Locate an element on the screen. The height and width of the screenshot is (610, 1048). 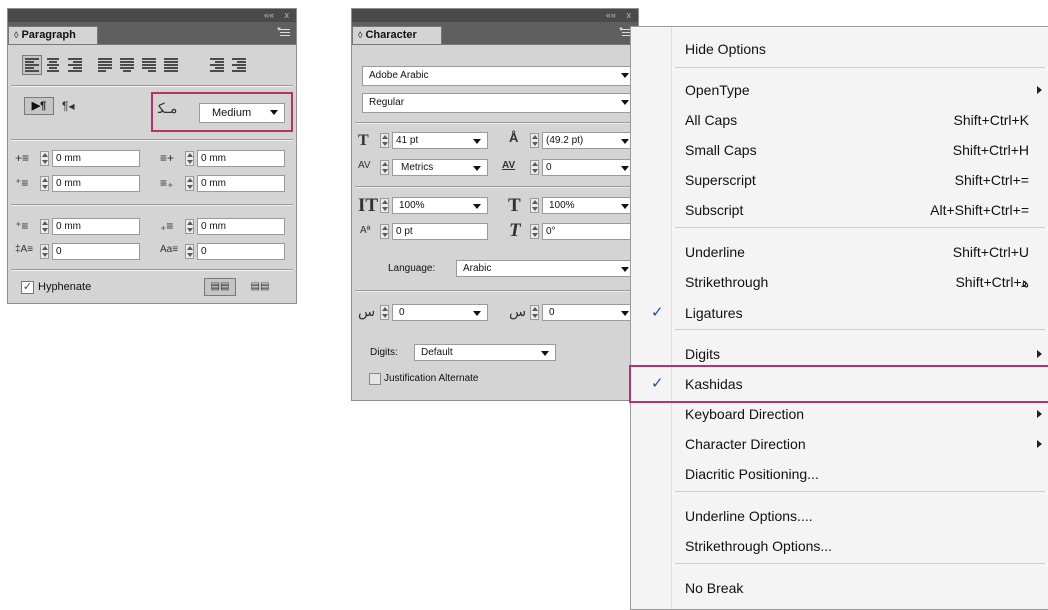
font-size-select: 41 pt is located at coordinates (440, 140).